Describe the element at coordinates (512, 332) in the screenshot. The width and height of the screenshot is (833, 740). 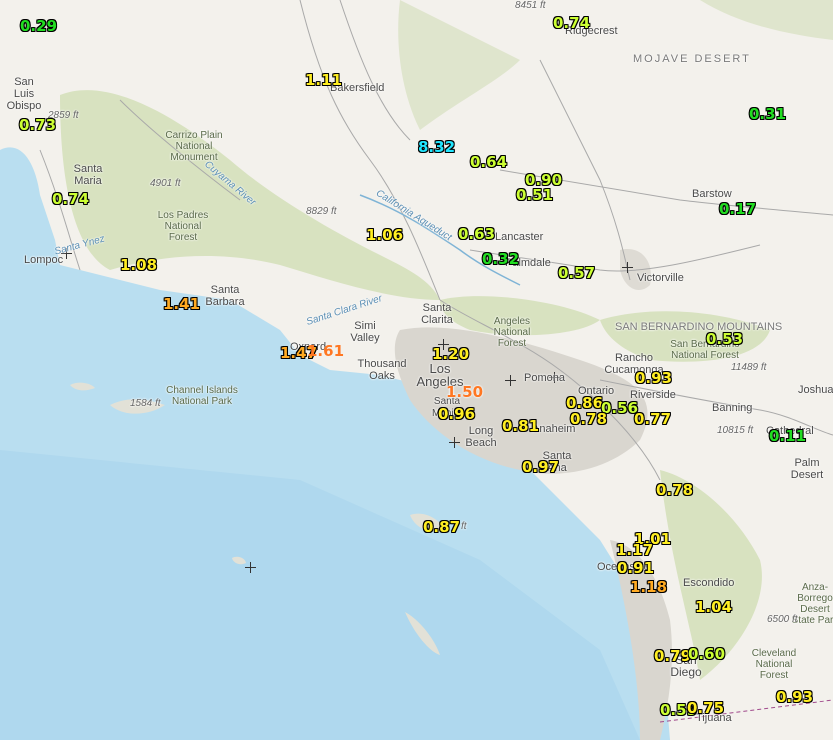
I see `place-label-angeles-nf: Angeles National Forest` at that location.